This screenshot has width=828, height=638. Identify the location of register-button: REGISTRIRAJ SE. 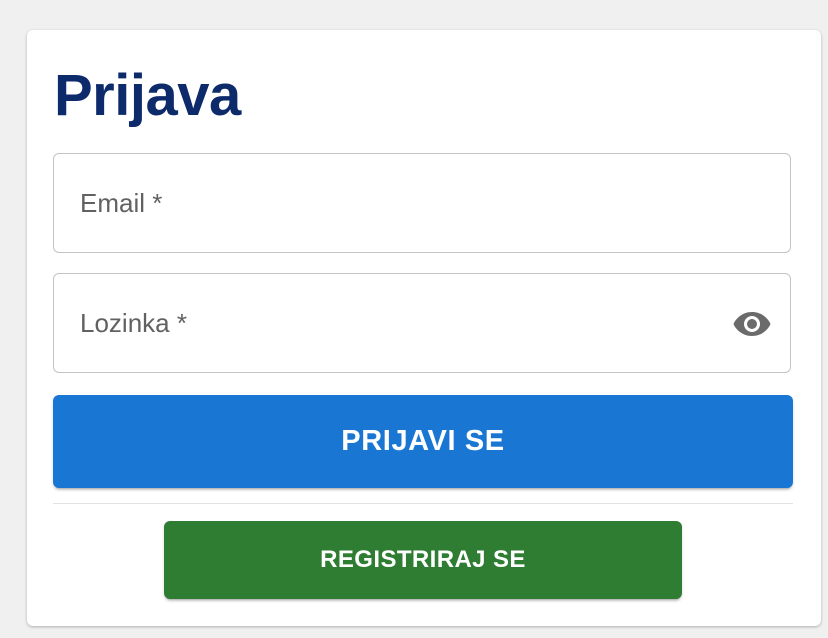
(423, 560).